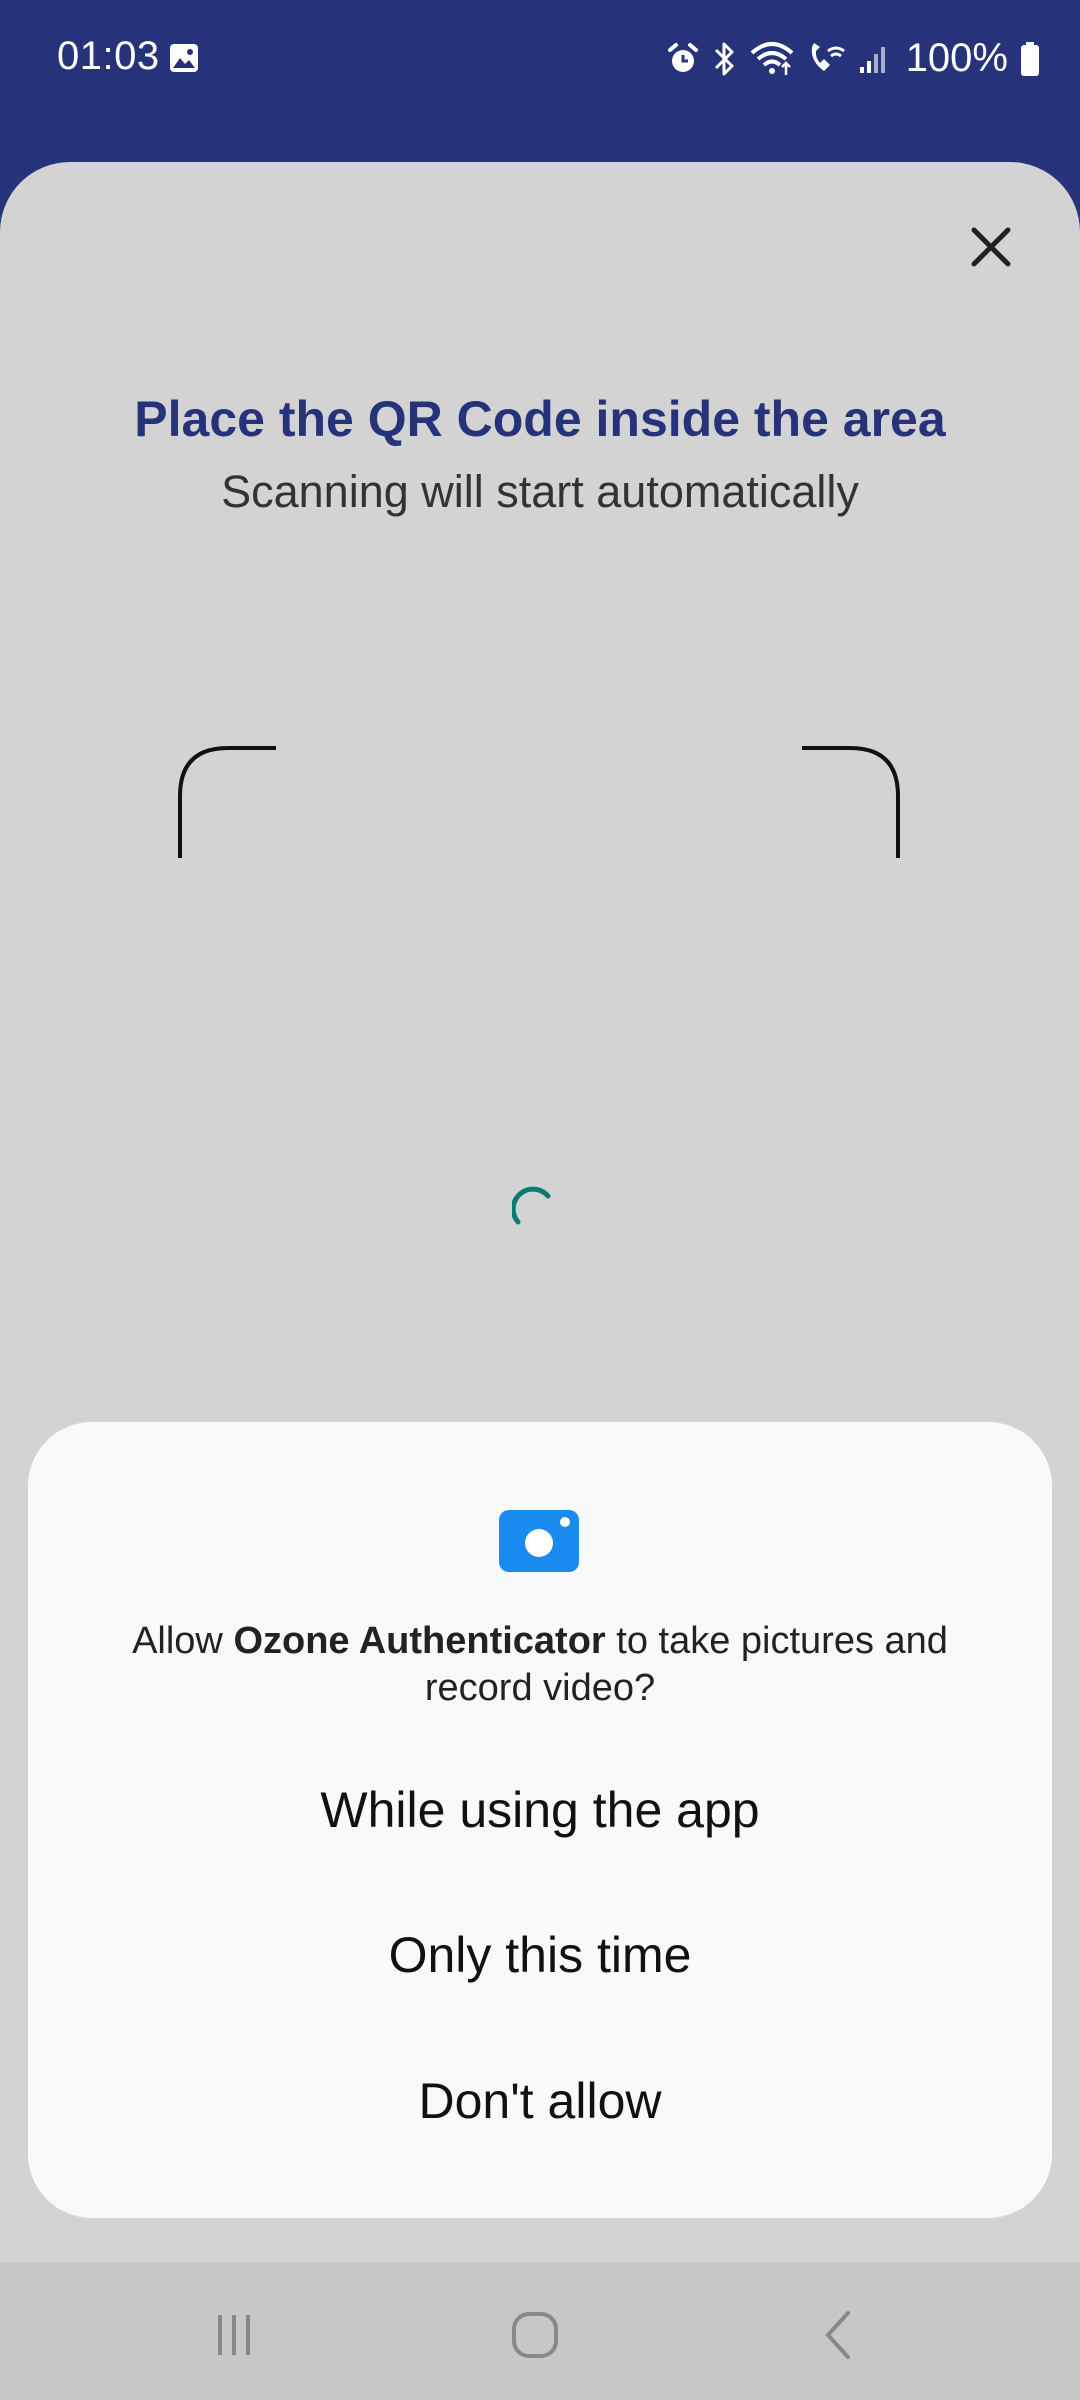 The width and height of the screenshot is (1080, 2400). Describe the element at coordinates (540, 491) in the screenshot. I see `scanner-subtitle: Scanning will start automatically` at that location.